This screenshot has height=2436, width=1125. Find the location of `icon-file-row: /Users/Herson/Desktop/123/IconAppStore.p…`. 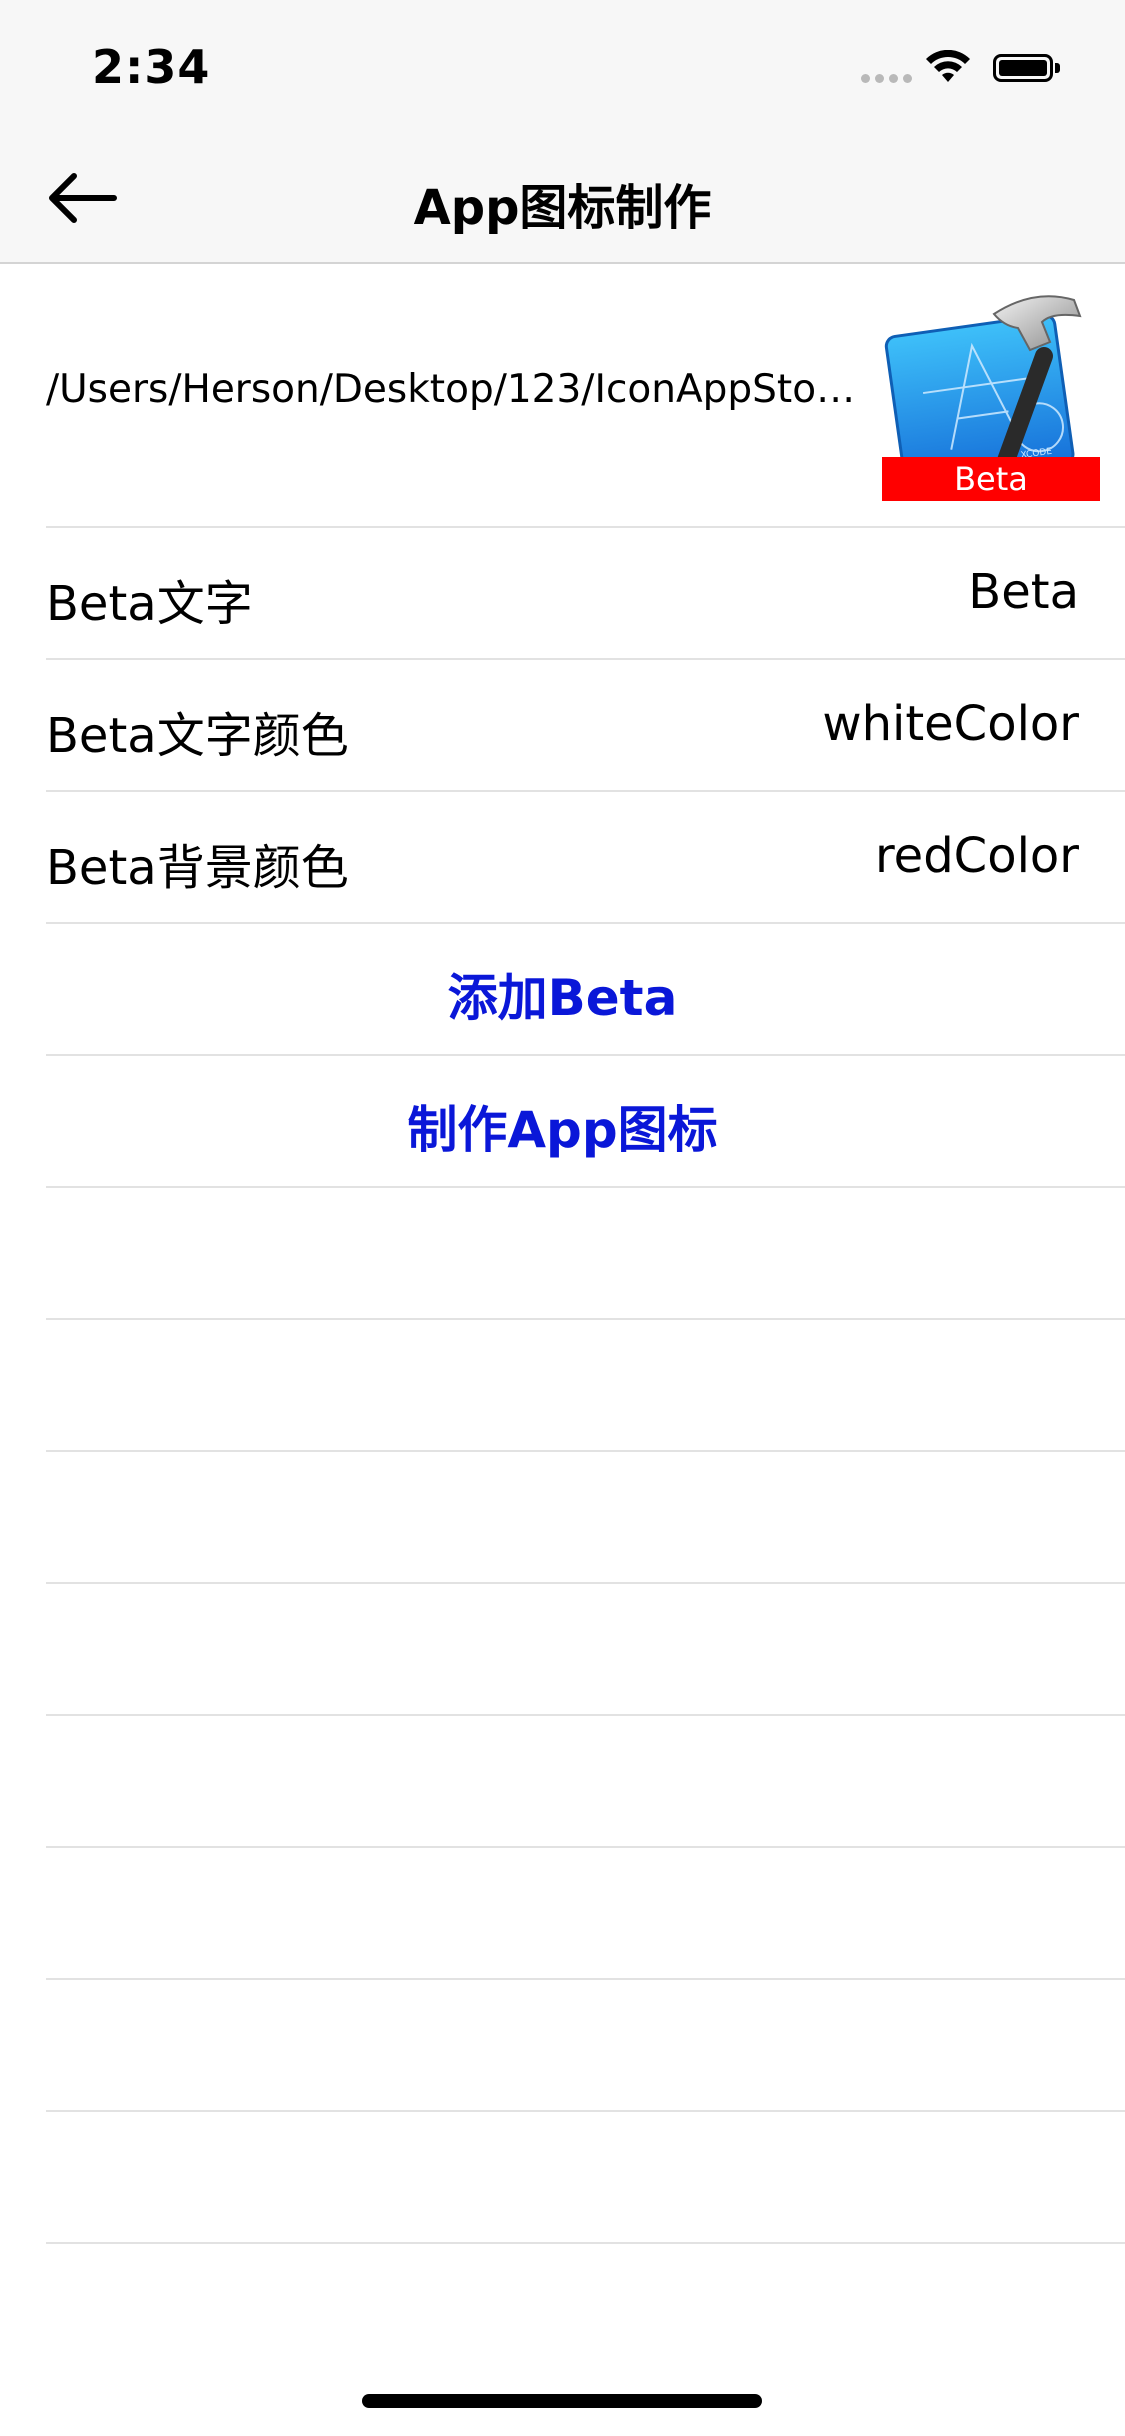

icon-file-row: /Users/Herson/Desktop/123/IconAppStore.p… is located at coordinates (585, 396).